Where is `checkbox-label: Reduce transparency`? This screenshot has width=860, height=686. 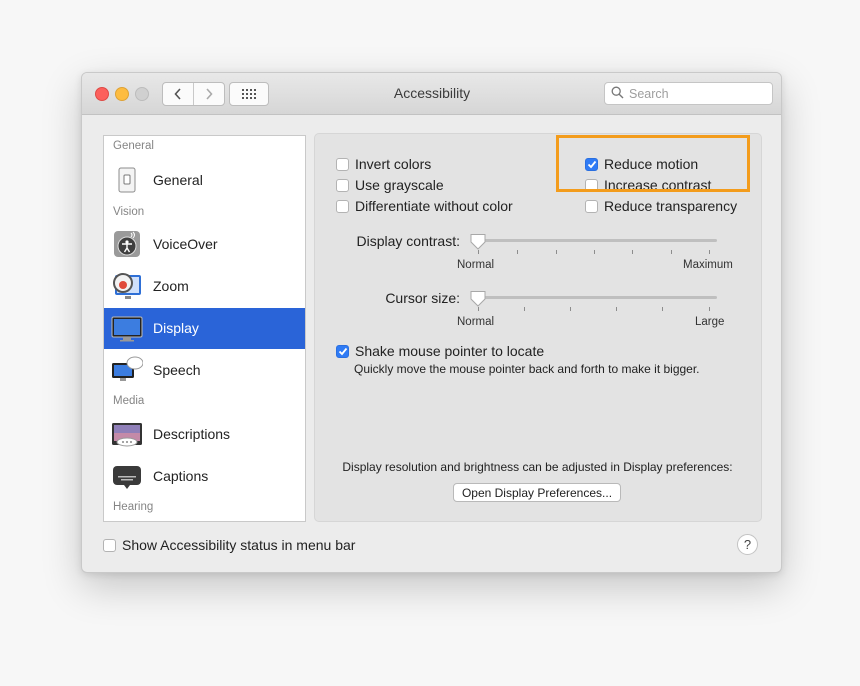
checkbox-label: Reduce transparency is located at coordinates (671, 206).